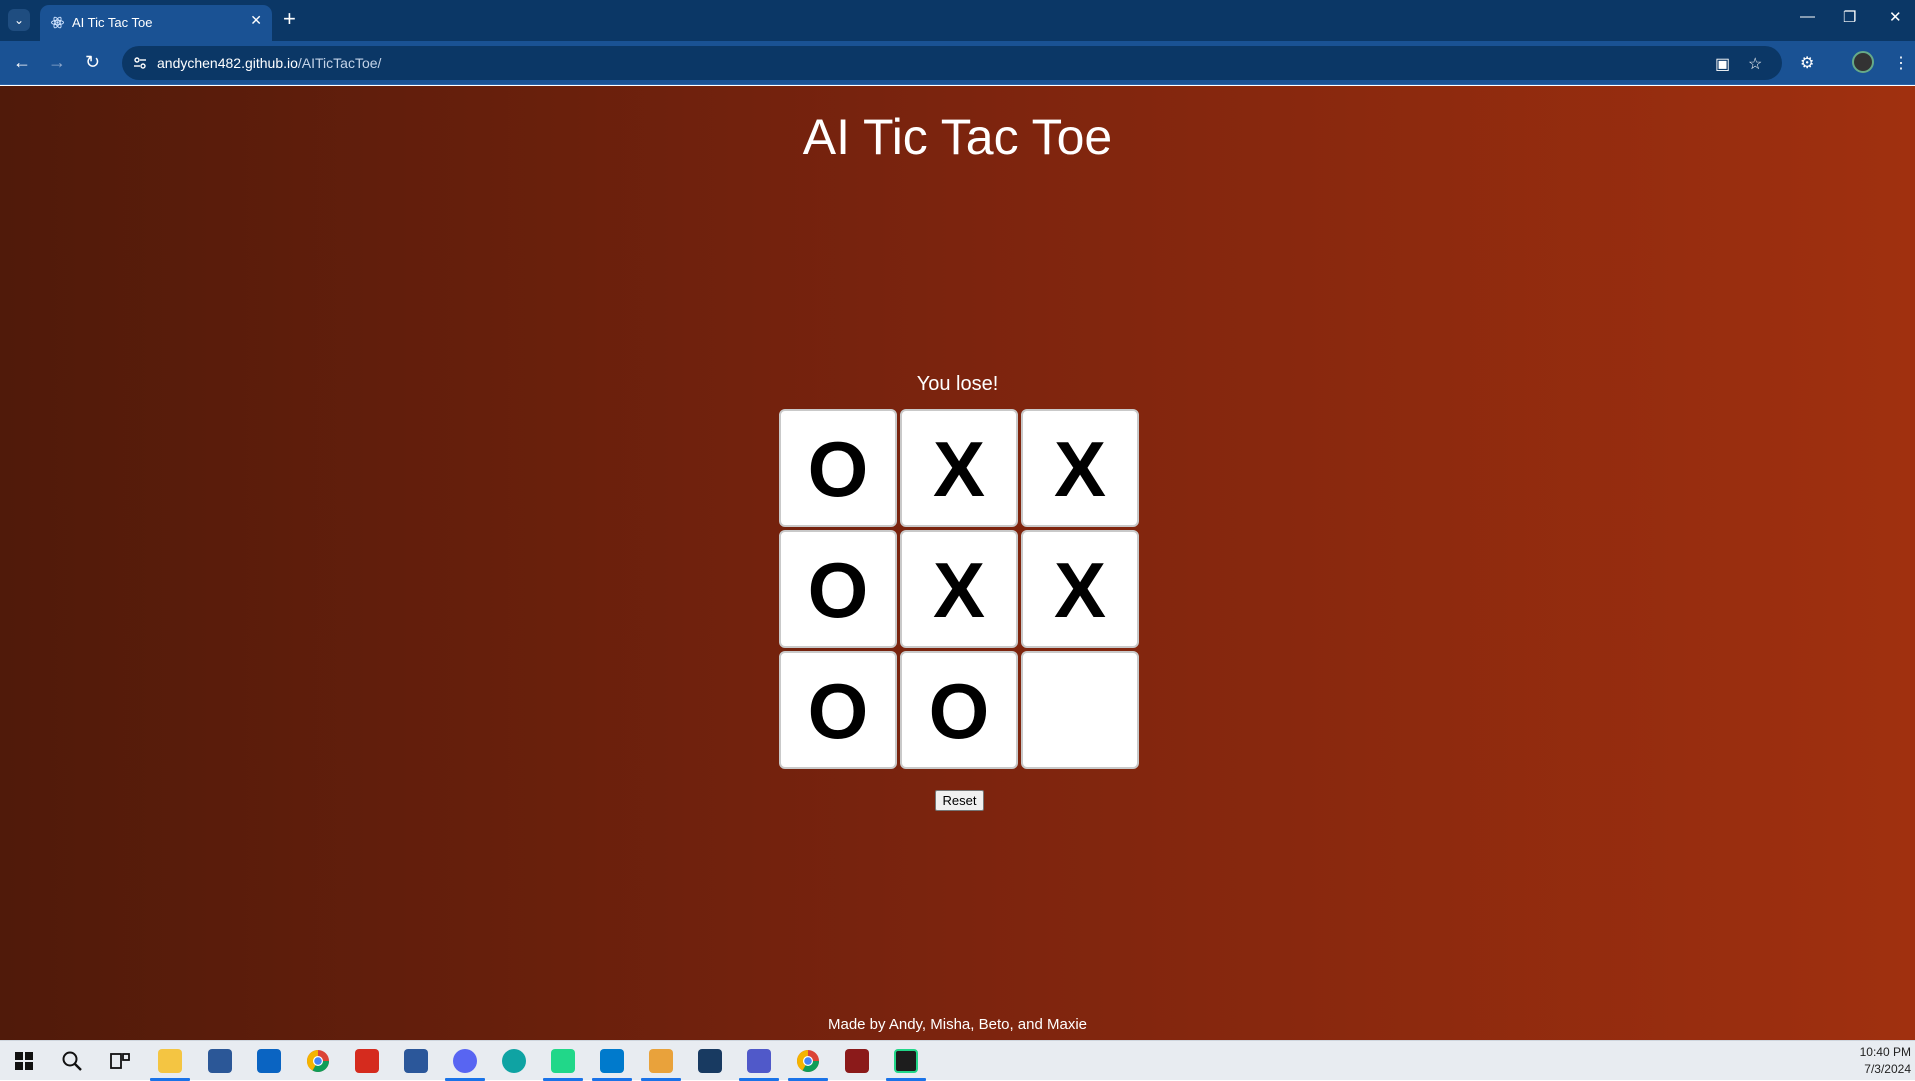  Describe the element at coordinates (1901, 63) in the screenshot. I see `menu-kebab-icon: ⋮` at that location.